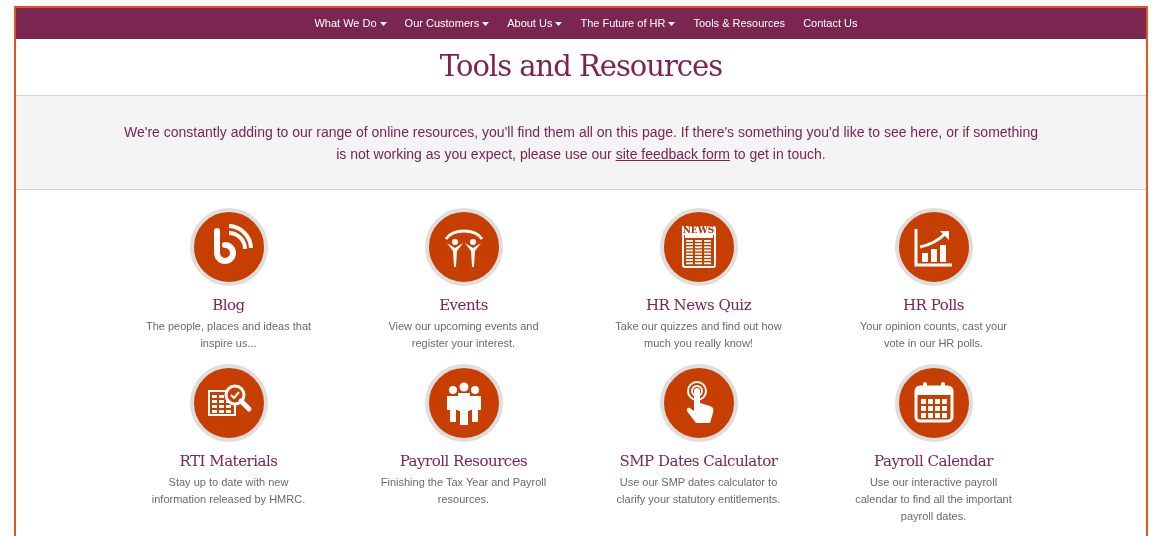 This screenshot has width=1162, height=536. I want to click on tile-description: Take our quizzes and find out how much you really know!, so click(698, 335).